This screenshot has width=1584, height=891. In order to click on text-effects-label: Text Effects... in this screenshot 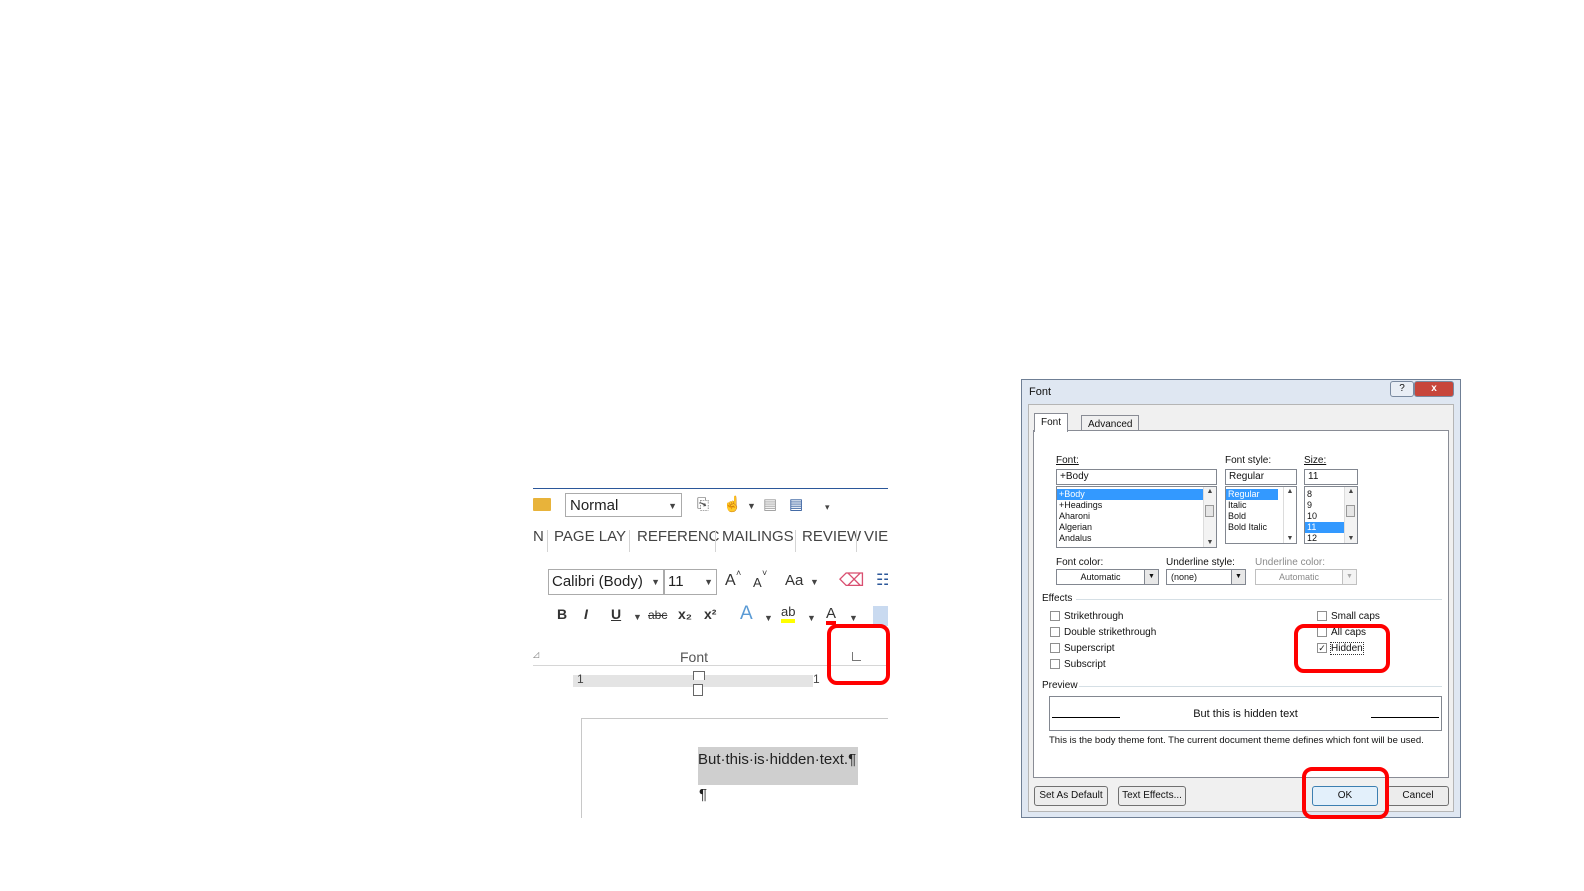, I will do `click(1152, 795)`.